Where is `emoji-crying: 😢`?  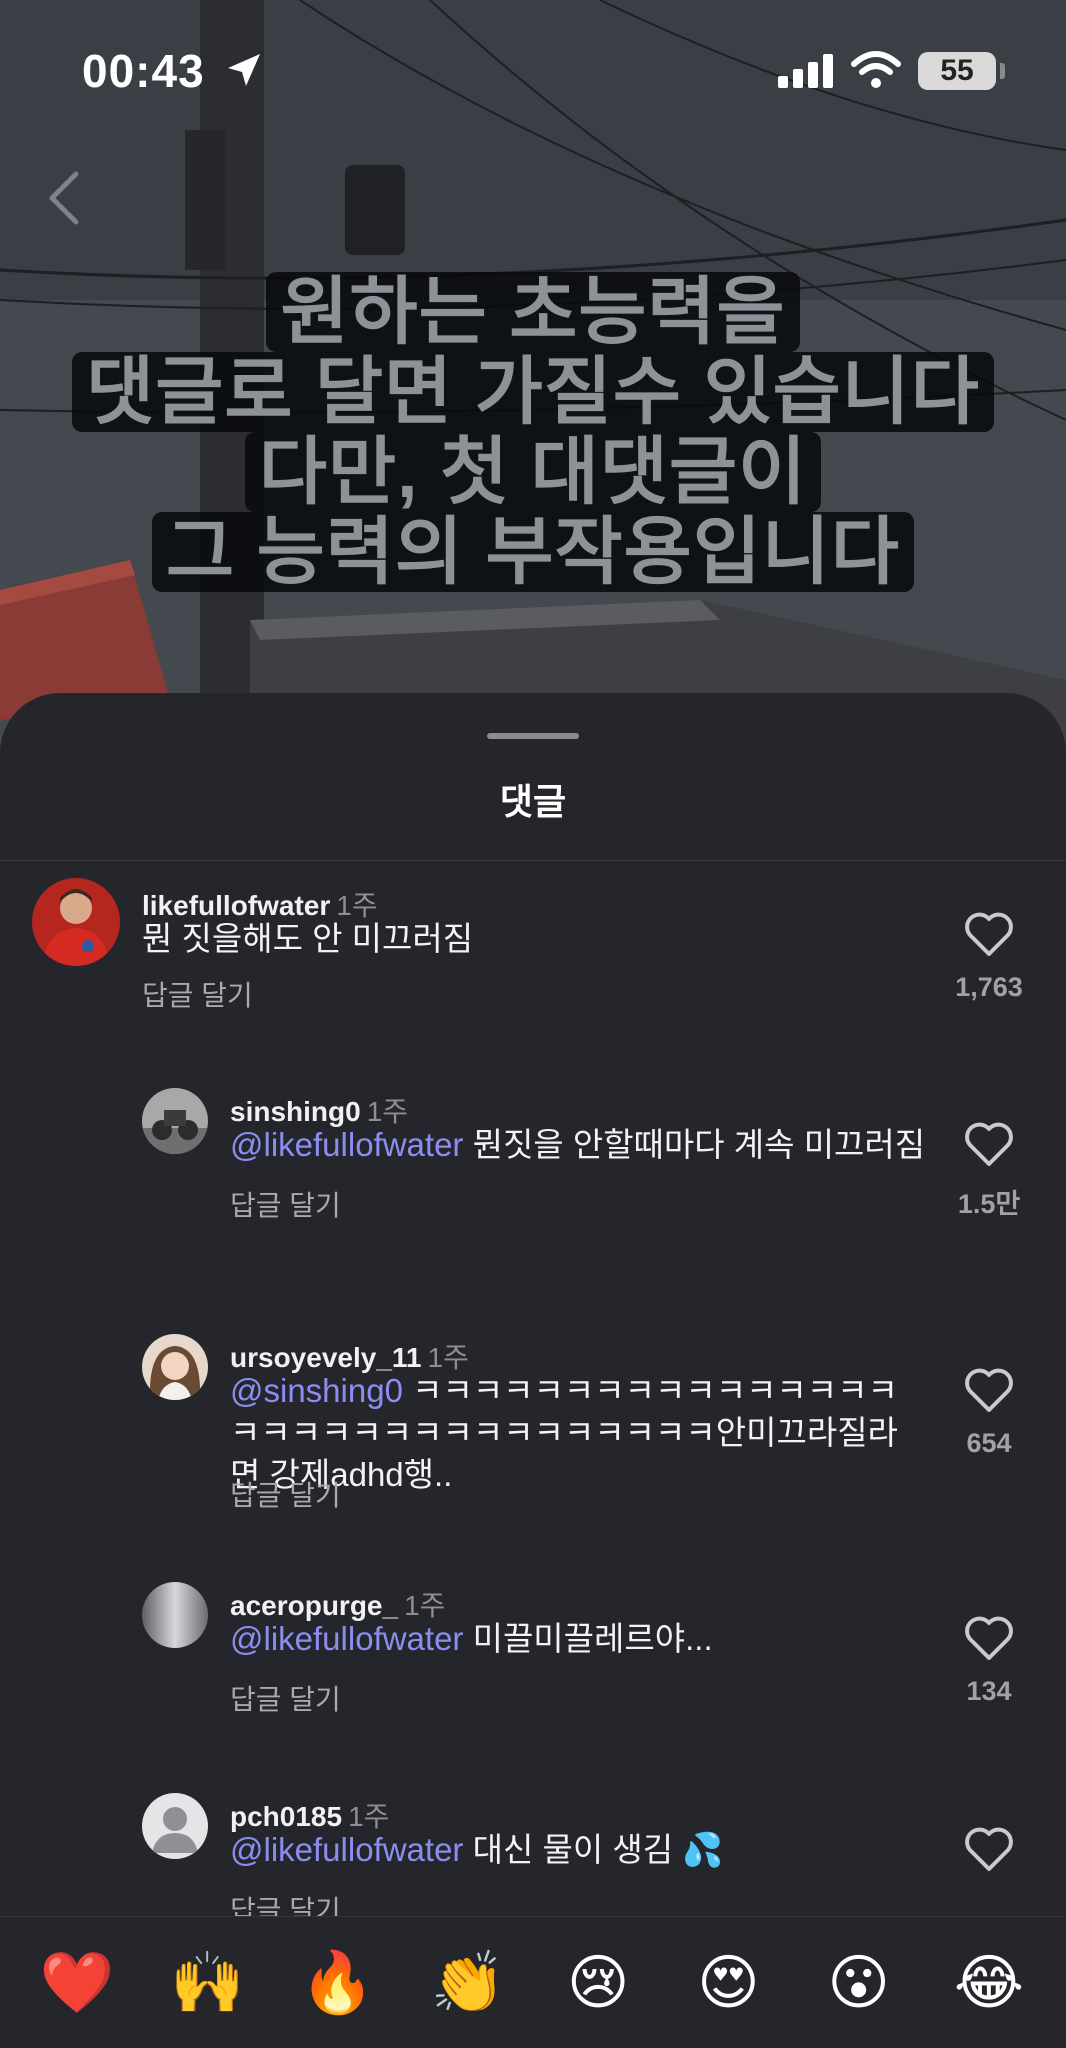 emoji-crying: 😢 is located at coordinates (598, 1983).